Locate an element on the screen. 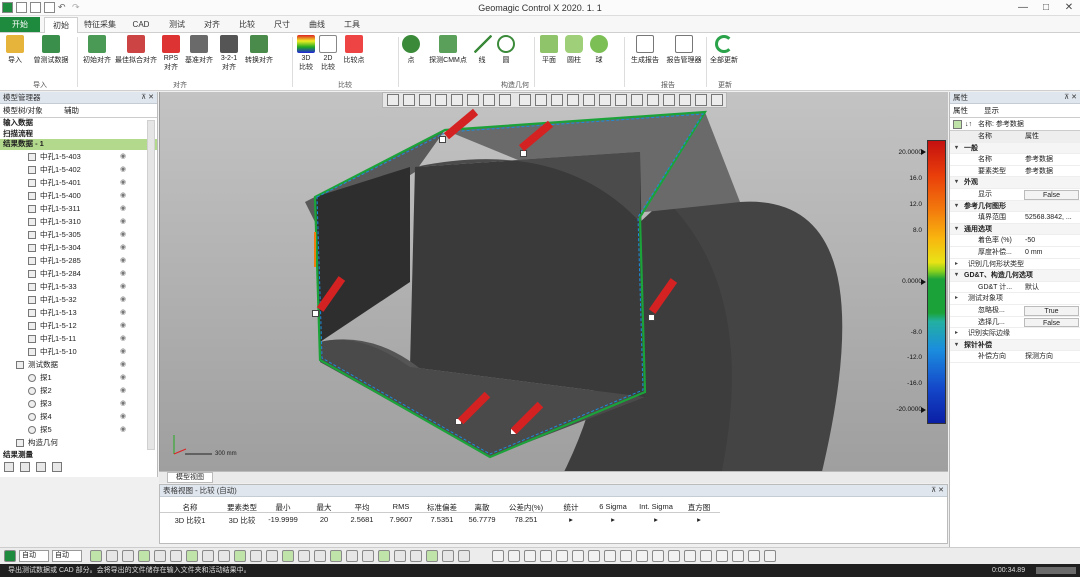 This screenshot has height=577, width=1080. tab-align: 对齐 is located at coordinates (212, 24).